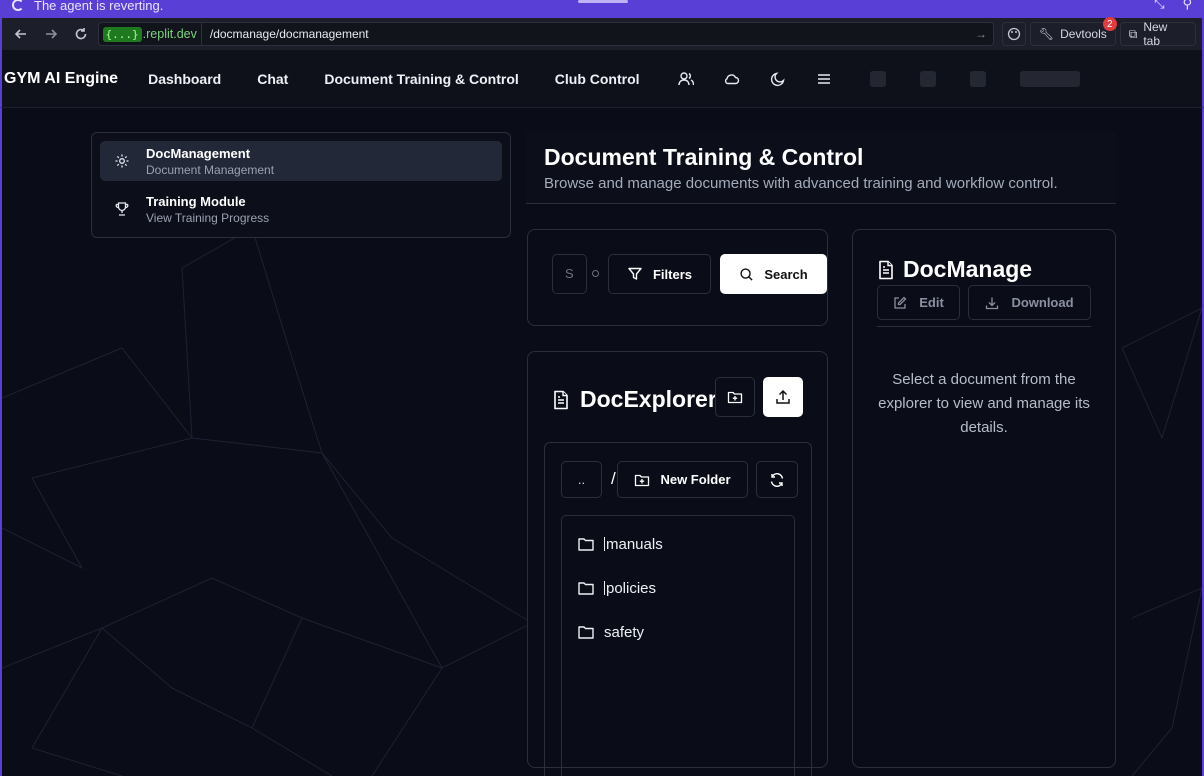  What do you see at coordinates (634, 399) in the screenshot?
I see `explorer-title: DocExplorer` at bounding box center [634, 399].